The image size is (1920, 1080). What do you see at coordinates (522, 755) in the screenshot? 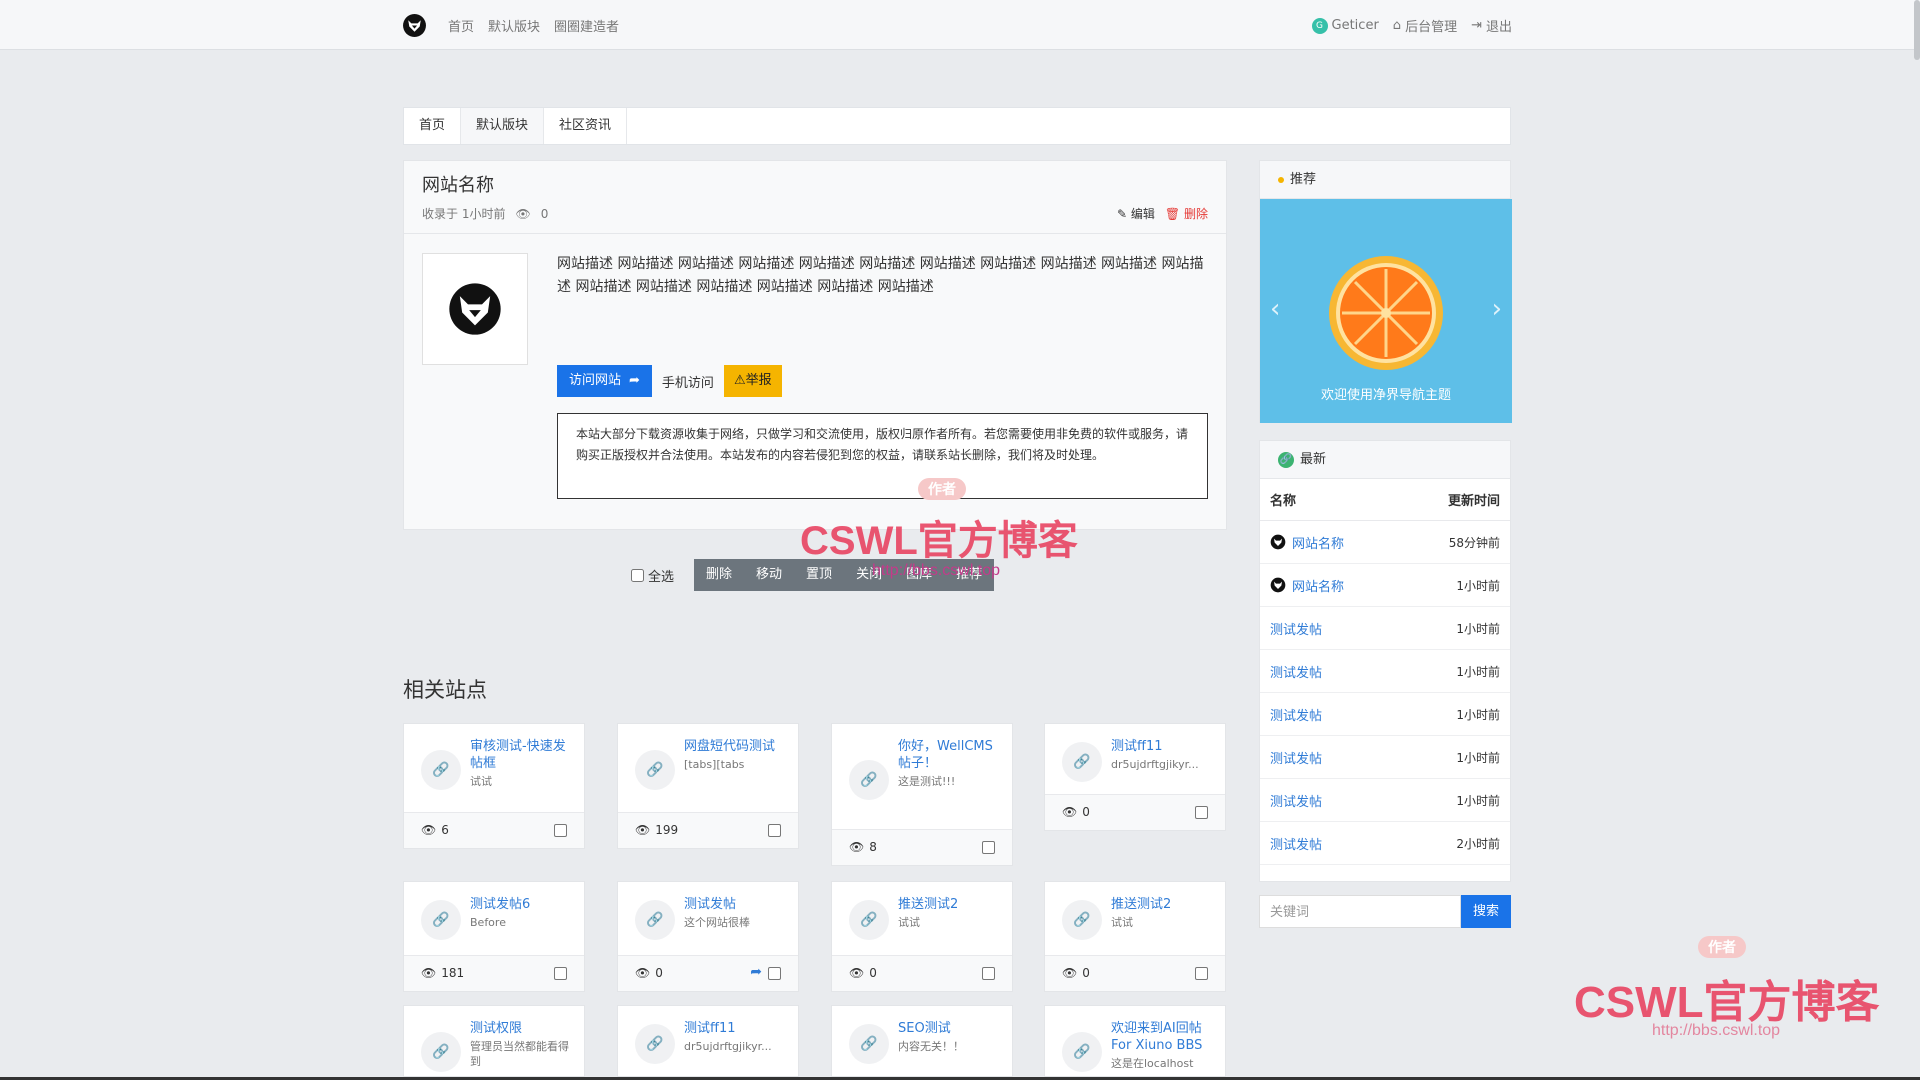
I see `card-title: 审核测试-快速发帖框` at bounding box center [522, 755].